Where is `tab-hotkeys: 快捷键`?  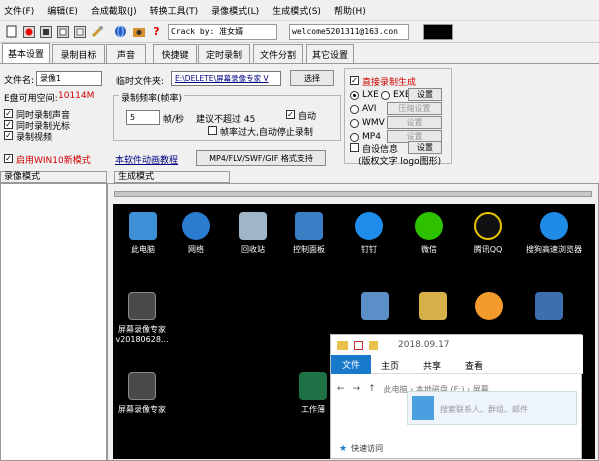 tab-hotkeys: 快捷键 is located at coordinates (175, 53).